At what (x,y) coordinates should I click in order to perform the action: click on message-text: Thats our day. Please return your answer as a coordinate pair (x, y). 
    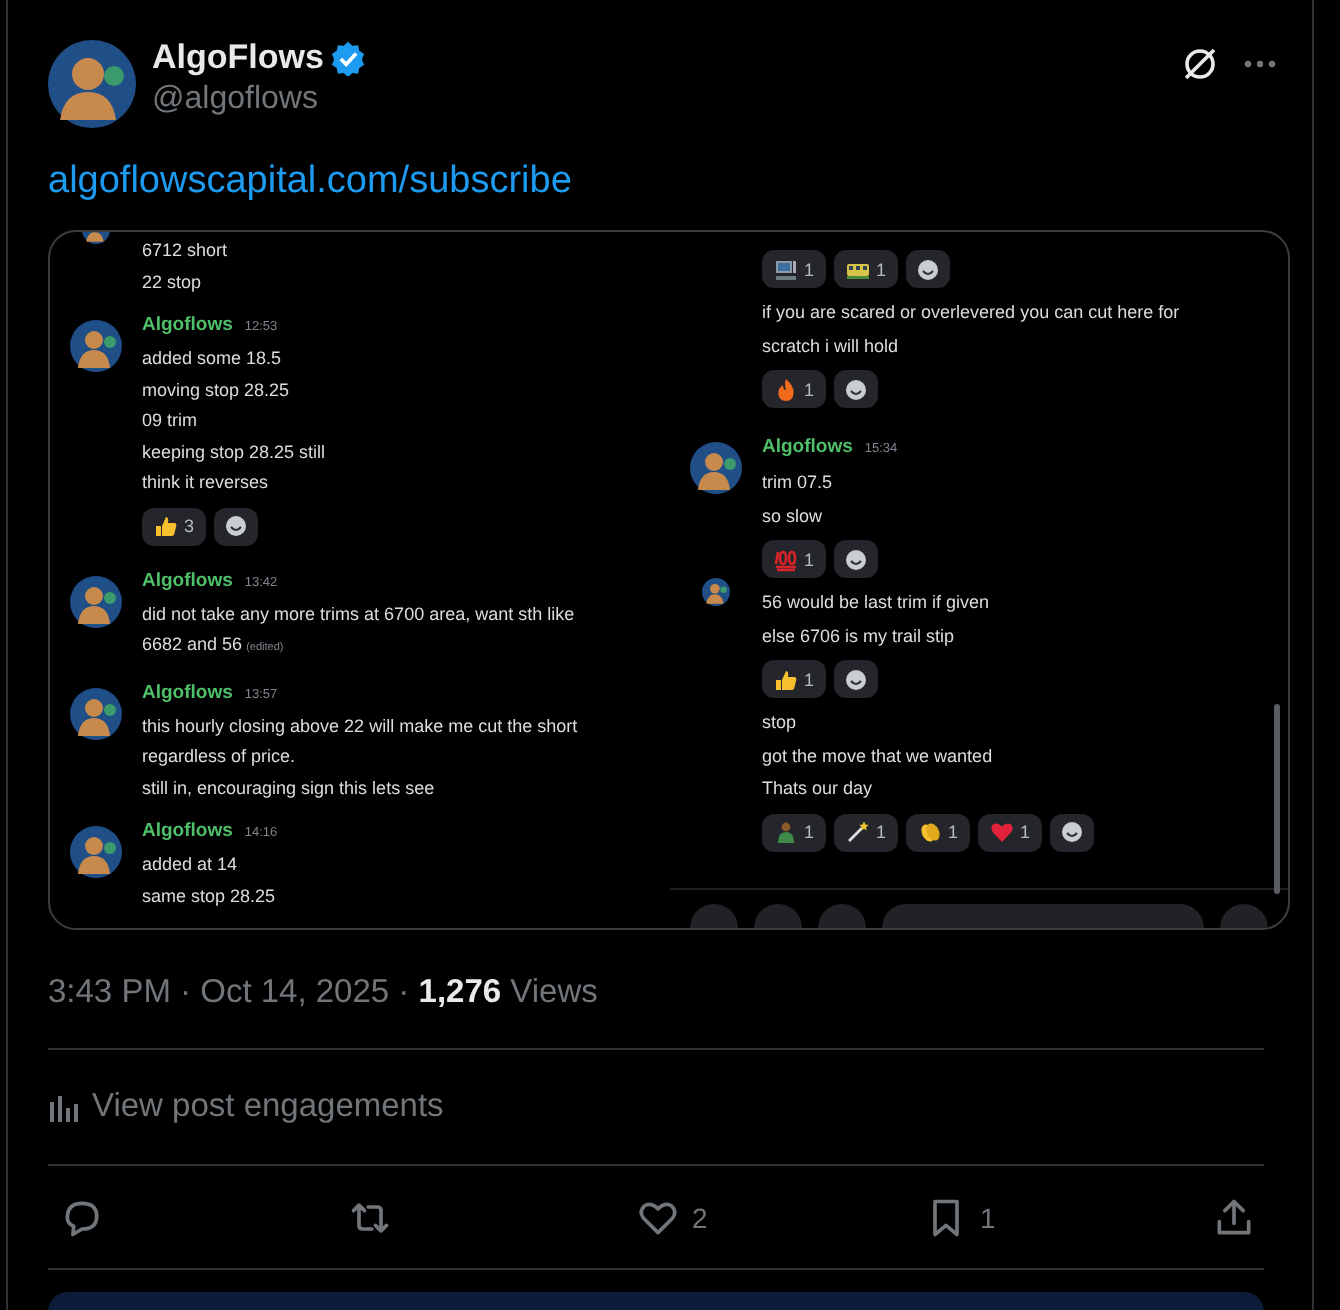
    Looking at the image, I should click on (818, 789).